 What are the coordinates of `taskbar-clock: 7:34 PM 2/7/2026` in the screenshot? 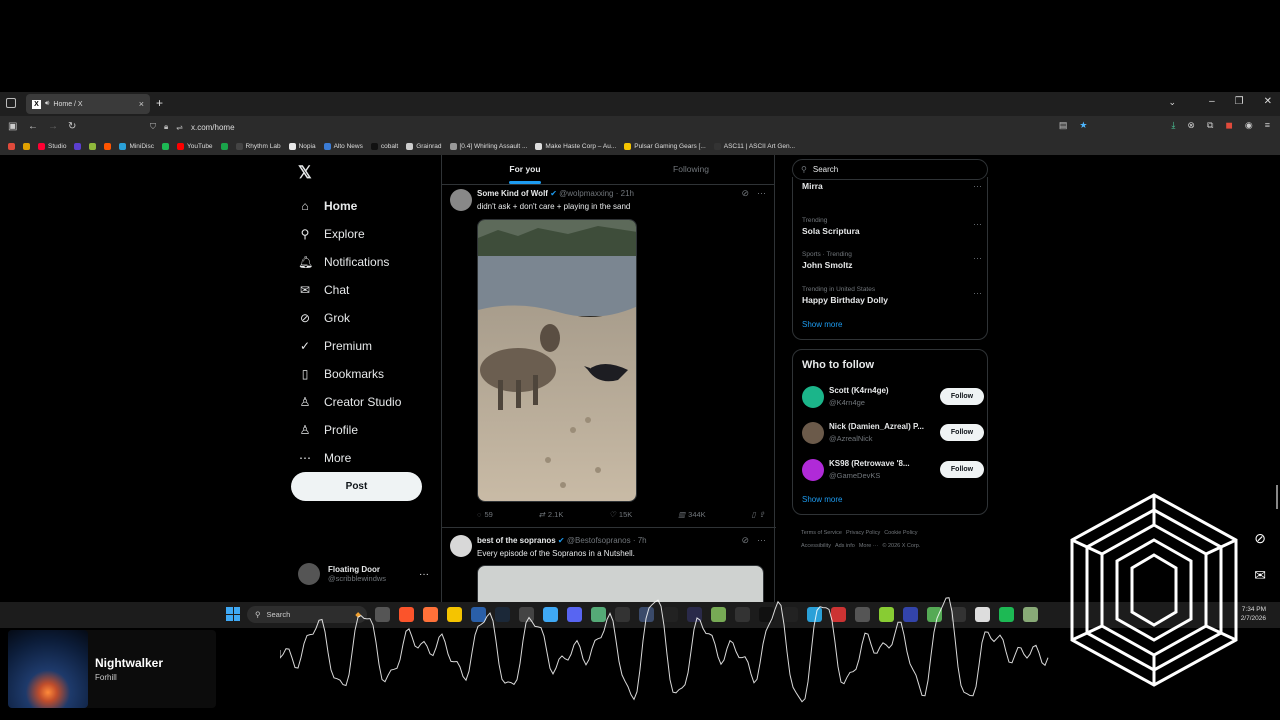 It's located at (1253, 614).